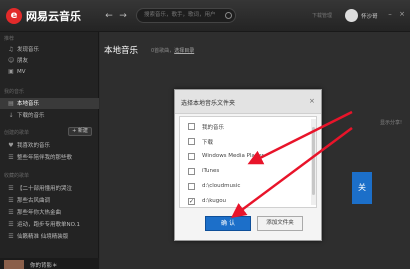  What do you see at coordinates (322, 15) in the screenshot?
I see `download-manager-link: 下载管理` at bounding box center [322, 15].